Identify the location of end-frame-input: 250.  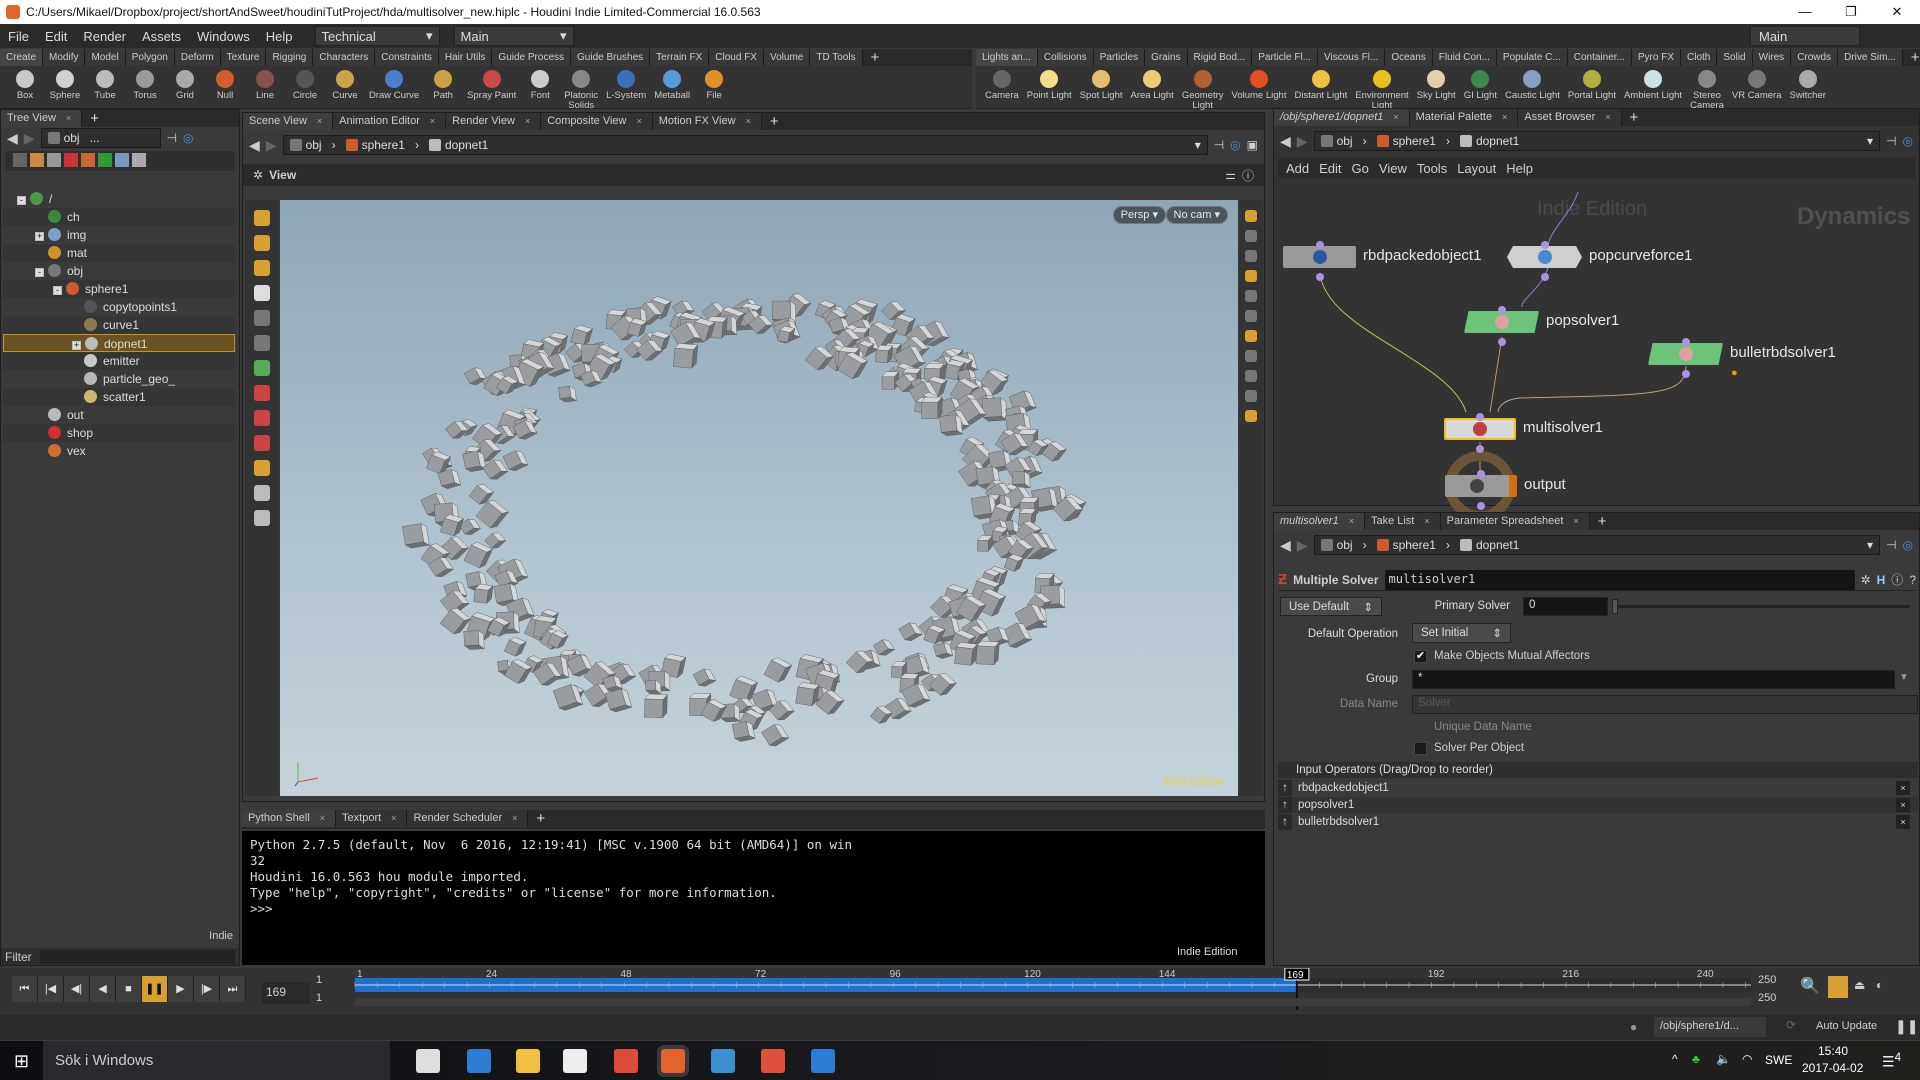
(1767, 980).